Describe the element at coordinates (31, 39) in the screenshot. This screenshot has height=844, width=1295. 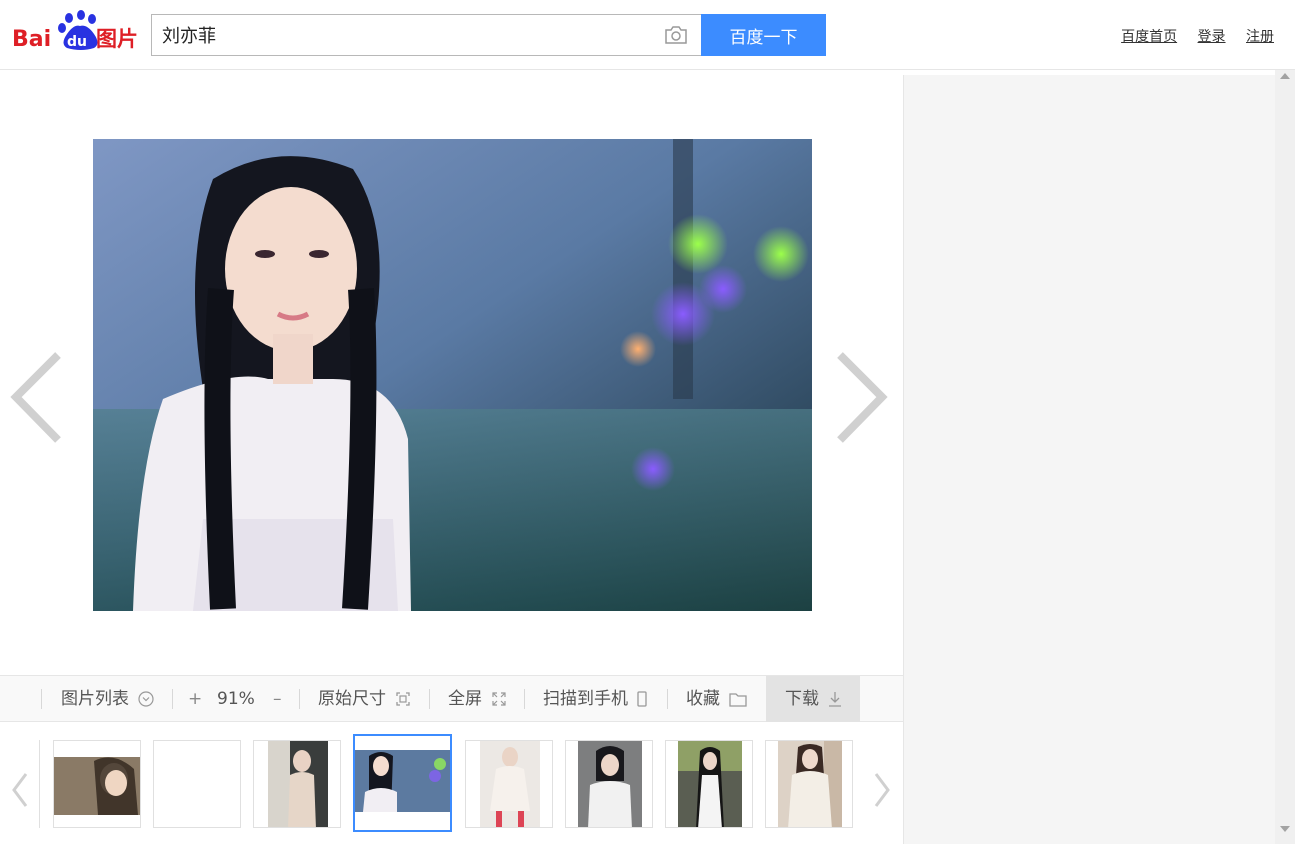
I see `svg-text: Bai` at that location.